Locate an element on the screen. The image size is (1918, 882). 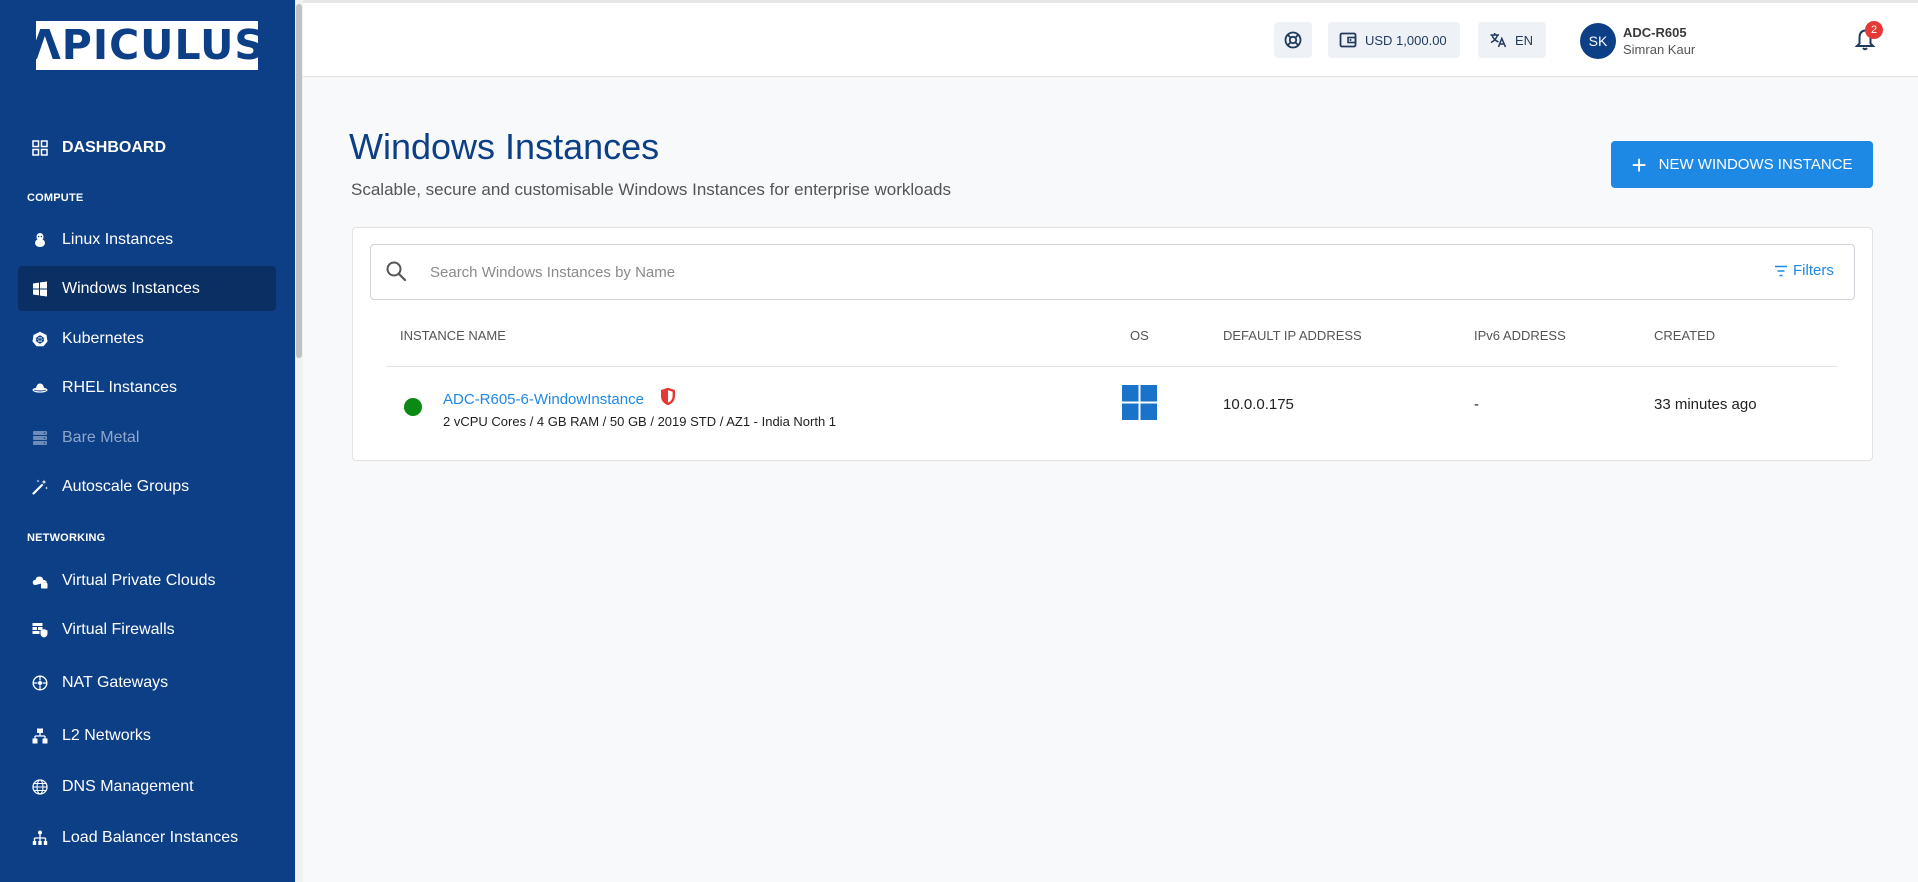
section-label-networking: NETWORKING is located at coordinates (66, 538).